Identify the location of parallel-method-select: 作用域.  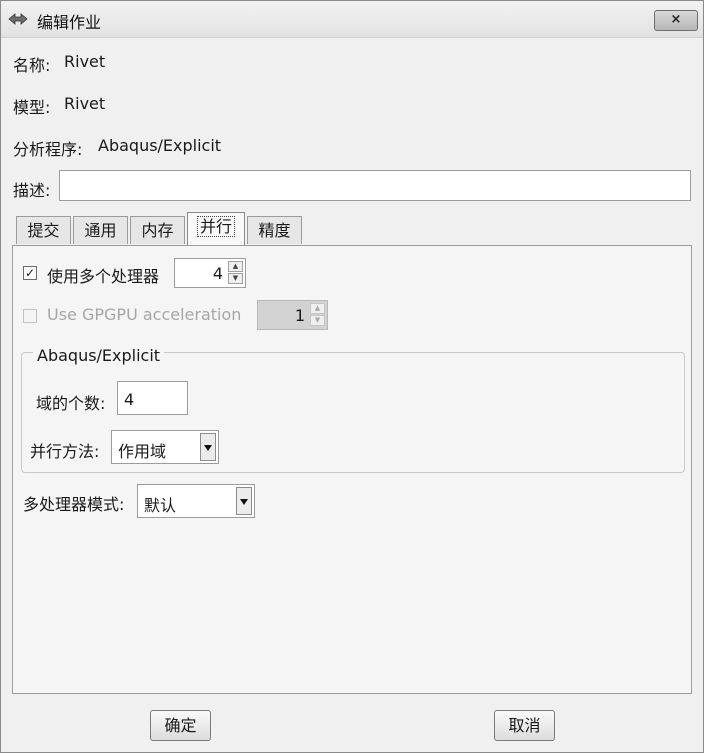
(165, 447).